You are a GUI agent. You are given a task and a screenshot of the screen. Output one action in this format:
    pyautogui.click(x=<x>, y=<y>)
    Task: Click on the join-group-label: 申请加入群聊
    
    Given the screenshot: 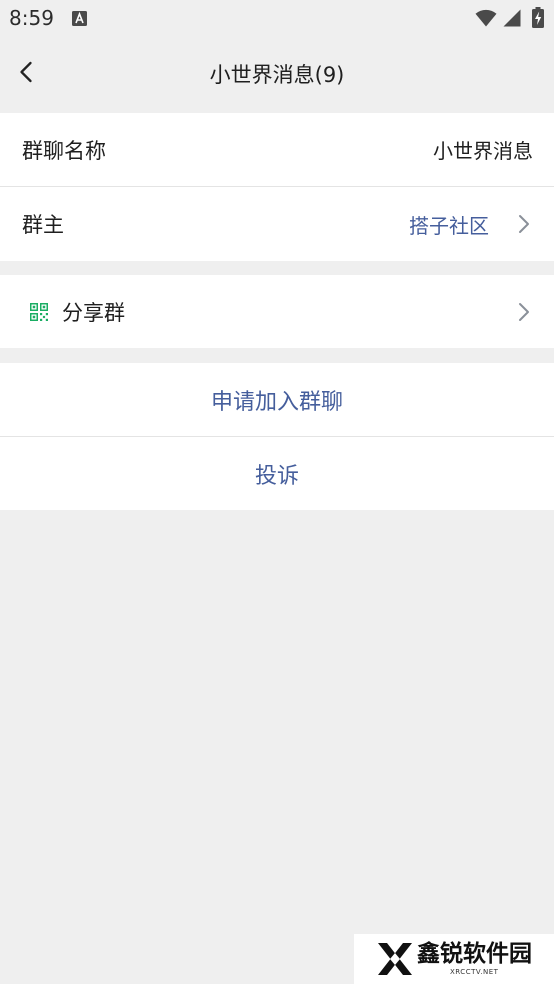 What is the action you would take?
    pyautogui.click(x=276, y=402)
    